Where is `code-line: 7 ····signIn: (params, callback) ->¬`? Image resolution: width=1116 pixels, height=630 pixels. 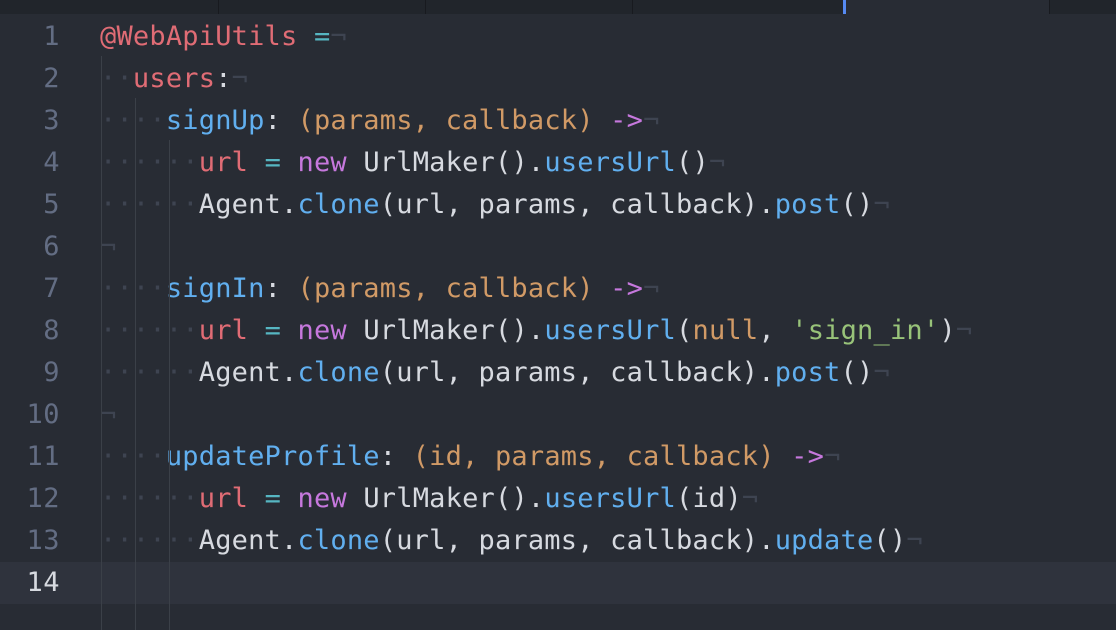 code-line: 7 ····signIn: (params, callback) ->¬ is located at coordinates (558, 289).